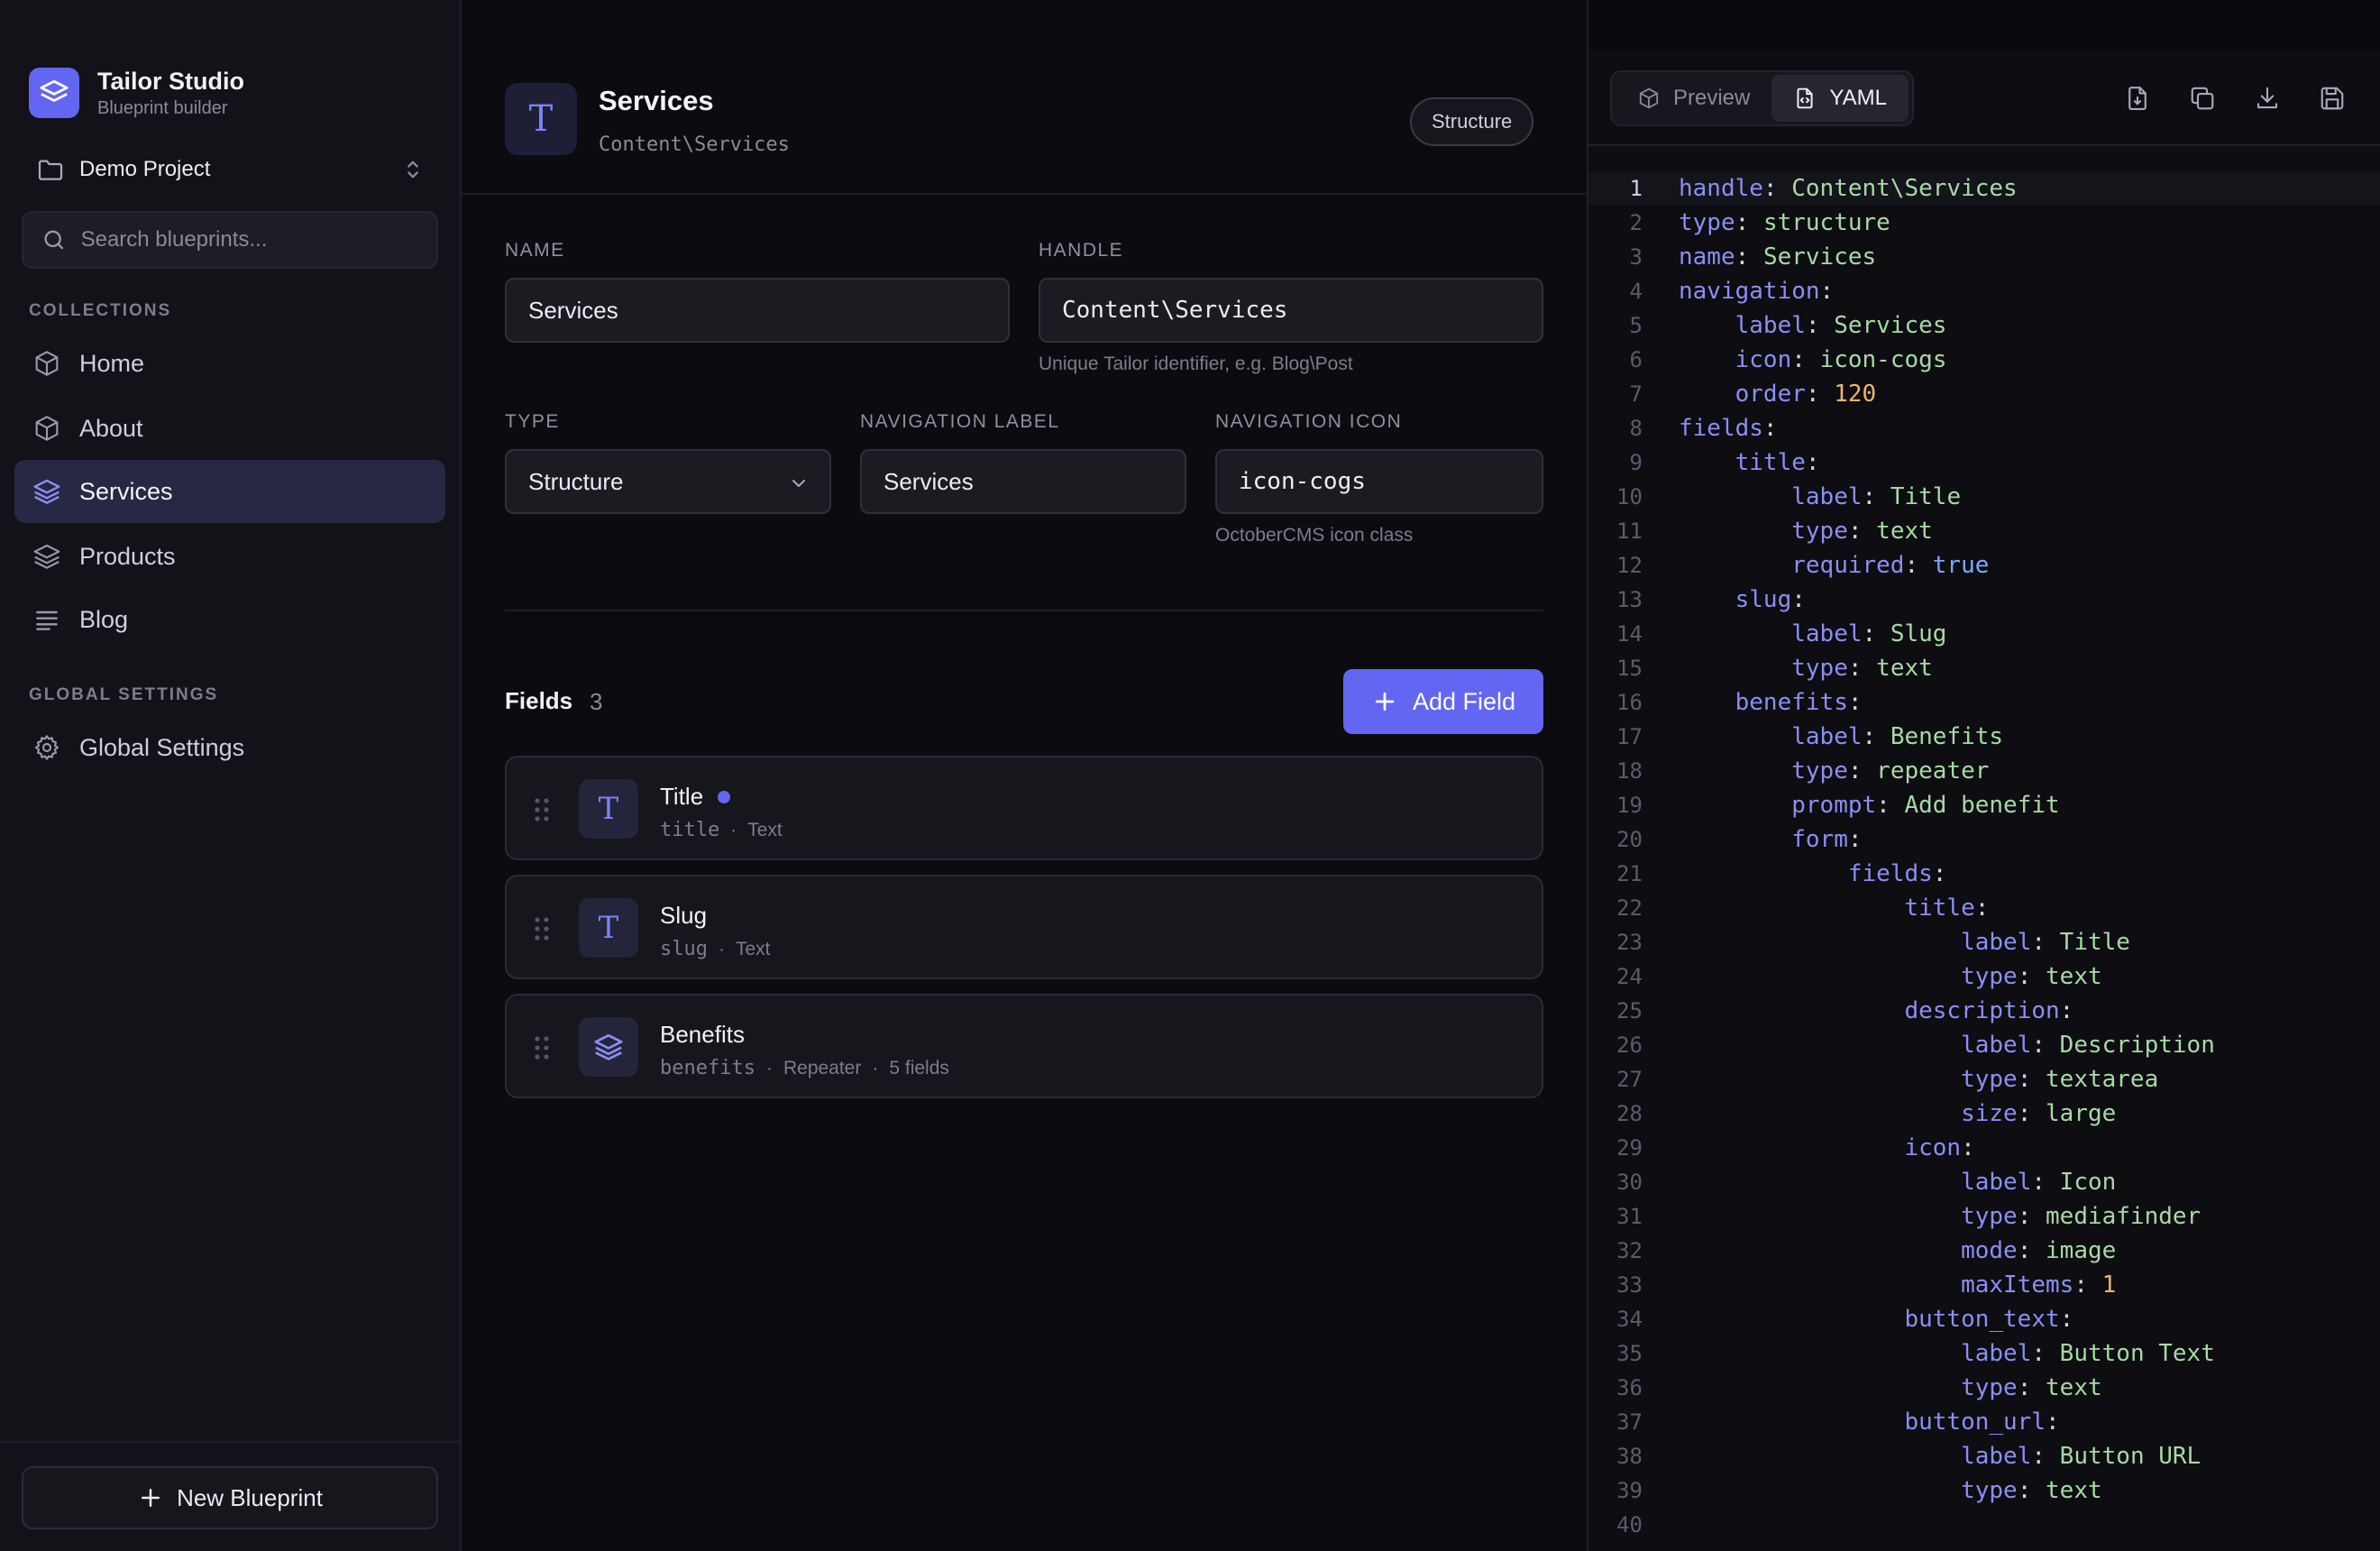  Describe the element at coordinates (1984, 1148) in the screenshot. I see `code-line: 29 icon:` at that location.